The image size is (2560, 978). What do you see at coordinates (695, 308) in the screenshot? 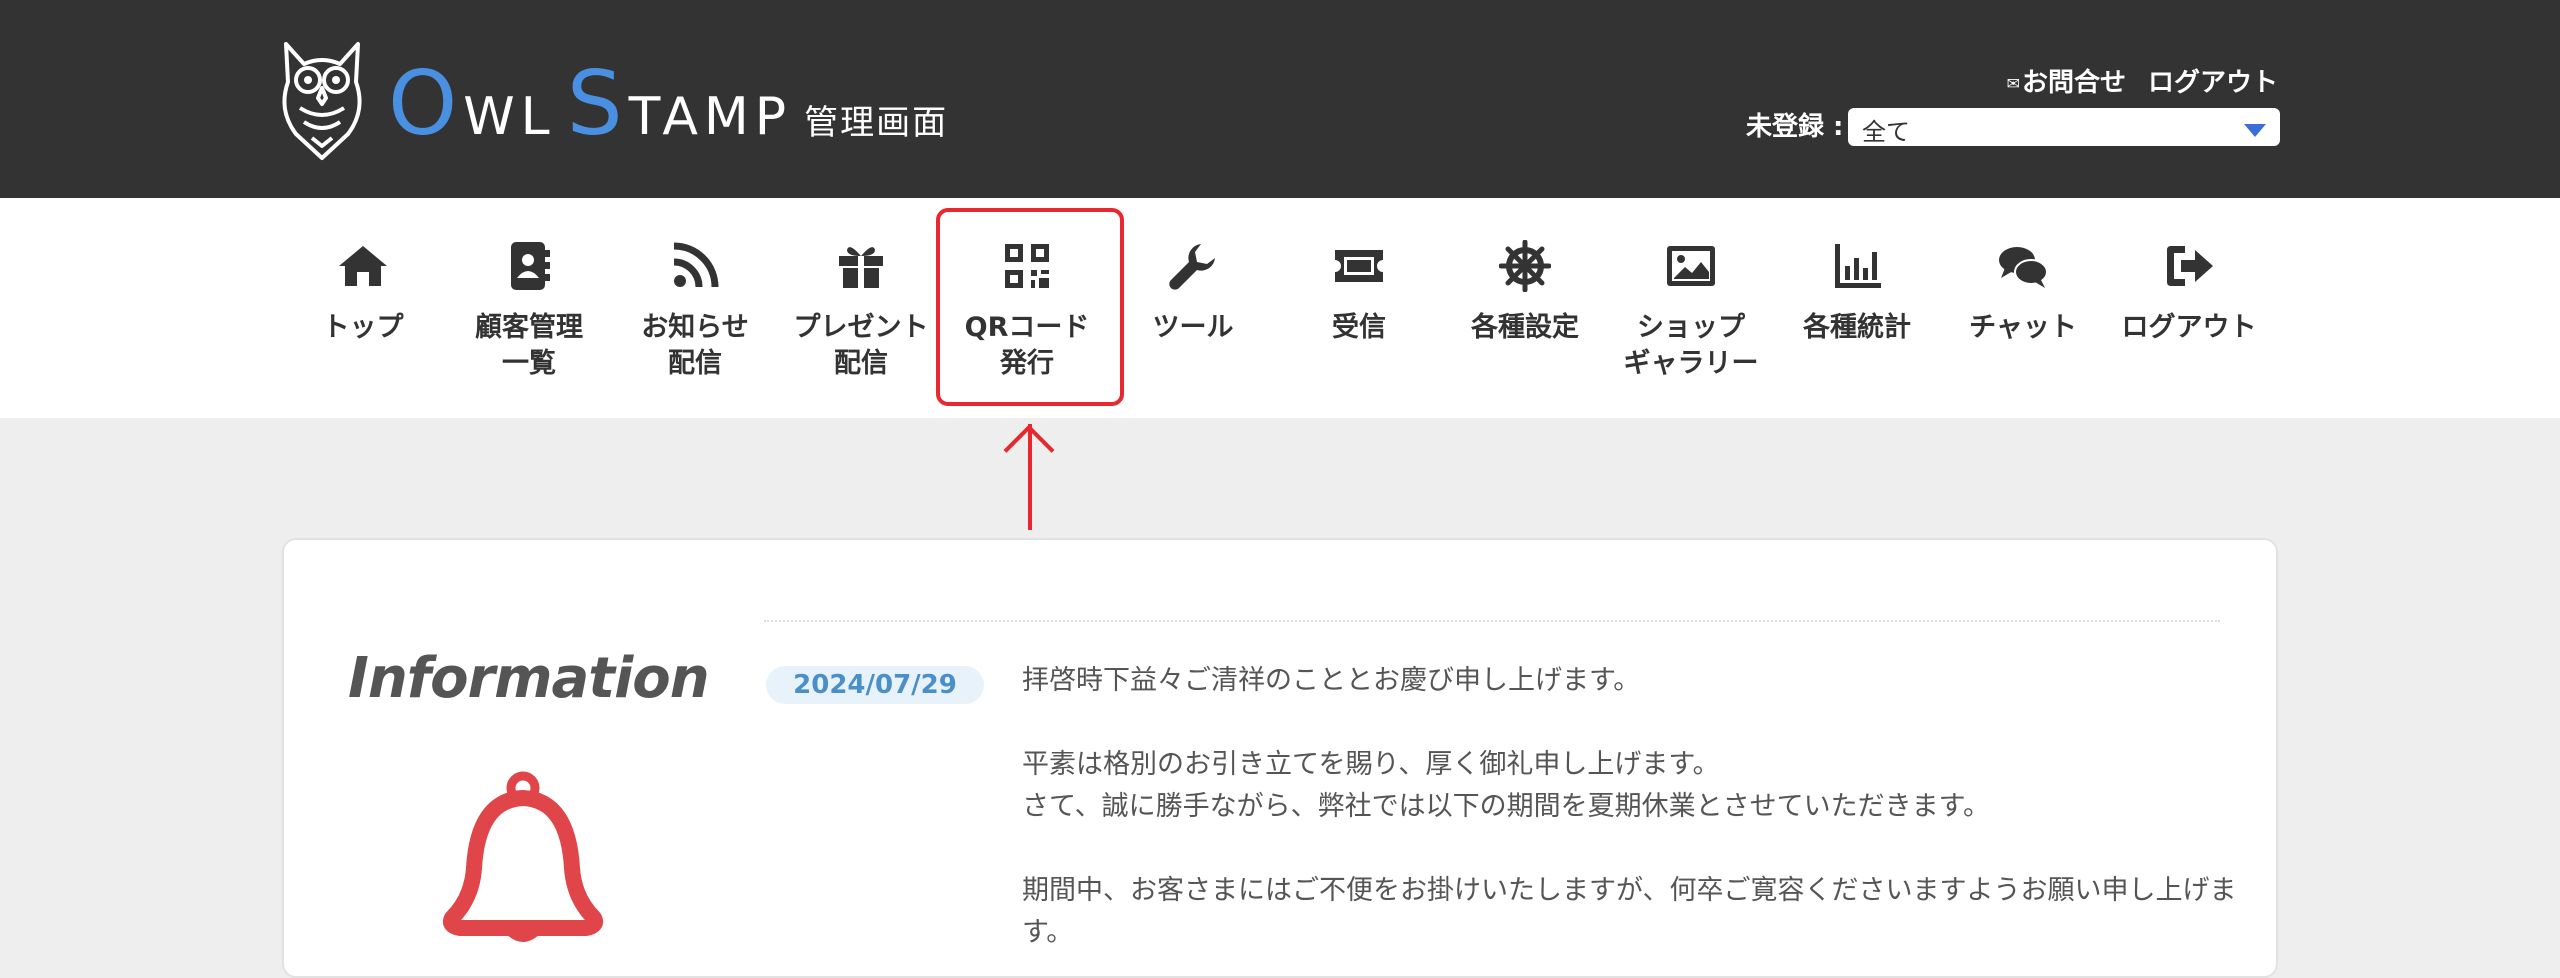
I see `nav-item-news: お知らせ 配信` at bounding box center [695, 308].